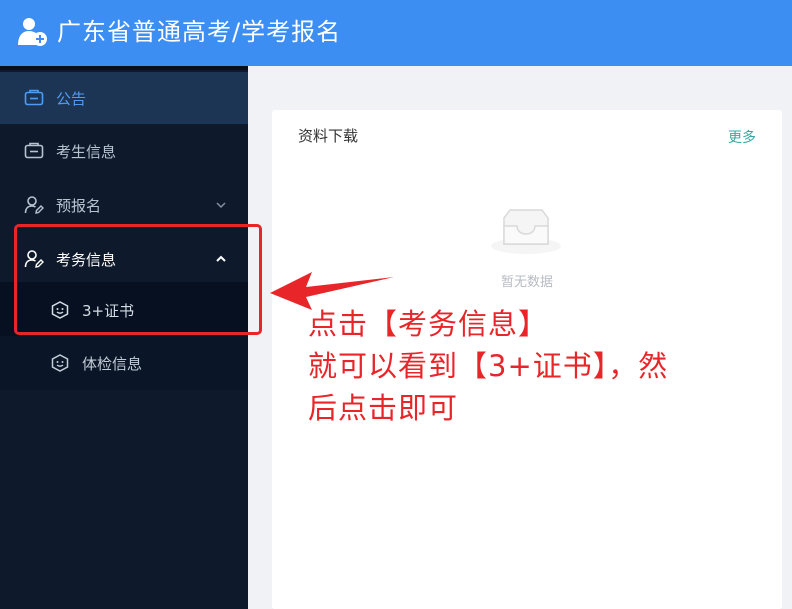 Image resolution: width=792 pixels, height=609 pixels. What do you see at coordinates (221, 205) in the screenshot?
I see `chevron-down-icon` at bounding box center [221, 205].